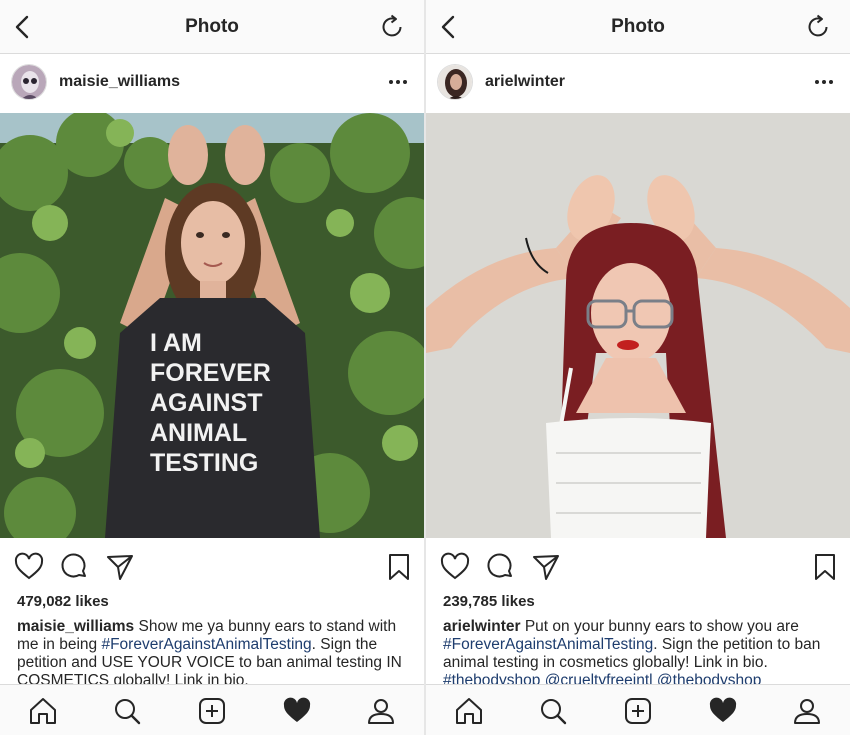  I want to click on post-header: arielwinter, so click(638, 83).